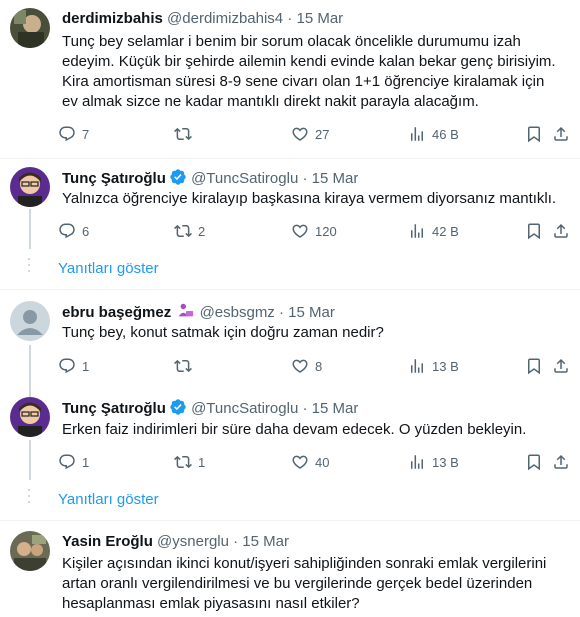  I want to click on handle: @esbsgmz, so click(237, 312).